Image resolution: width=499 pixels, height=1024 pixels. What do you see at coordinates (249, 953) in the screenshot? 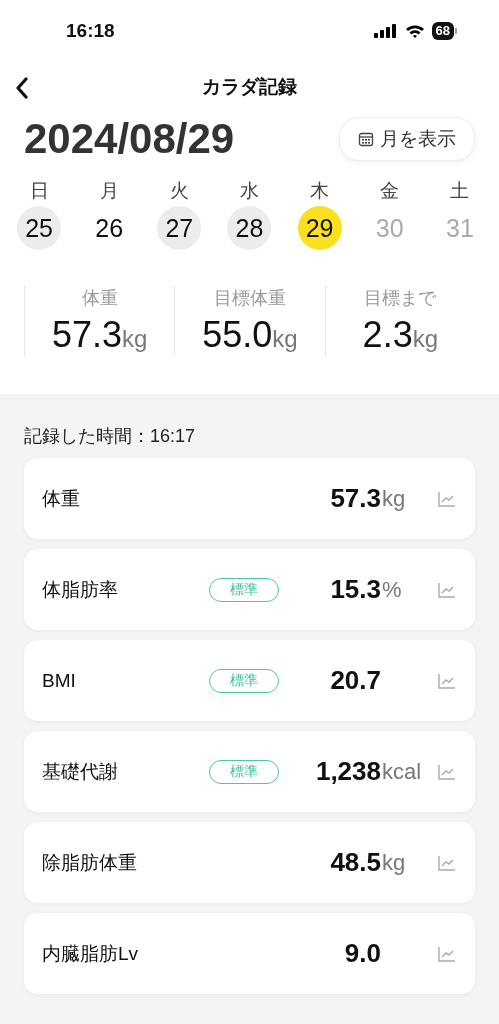
I see `record-card: 内臓脂肪Lv 9.0` at bounding box center [249, 953].